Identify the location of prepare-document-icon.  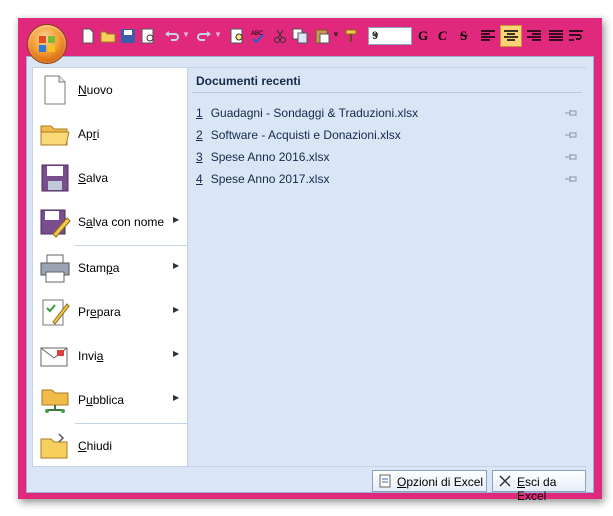
(56, 312).